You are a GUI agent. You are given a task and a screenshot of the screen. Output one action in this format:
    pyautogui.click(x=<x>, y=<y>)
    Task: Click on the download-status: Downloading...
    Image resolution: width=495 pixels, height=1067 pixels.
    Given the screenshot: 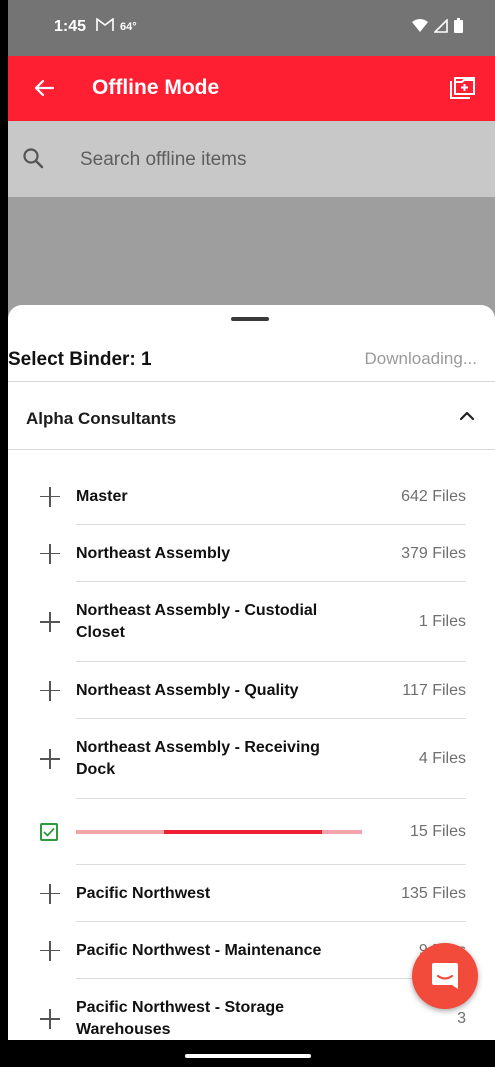 What is the action you would take?
    pyautogui.click(x=420, y=358)
    